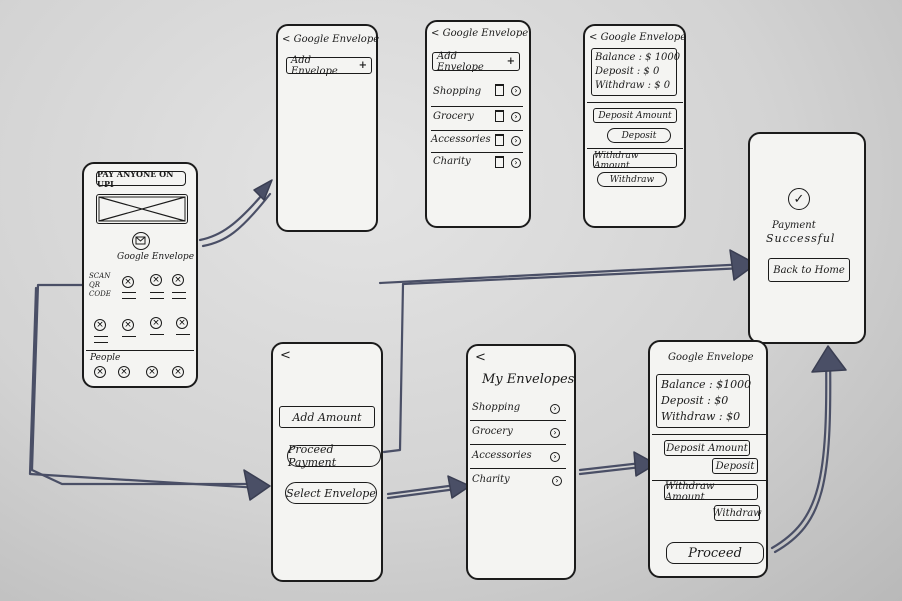 Image resolution: width=902 pixels, height=601 pixels. I want to click on select-envelope-button: Select Envelope, so click(331, 493).